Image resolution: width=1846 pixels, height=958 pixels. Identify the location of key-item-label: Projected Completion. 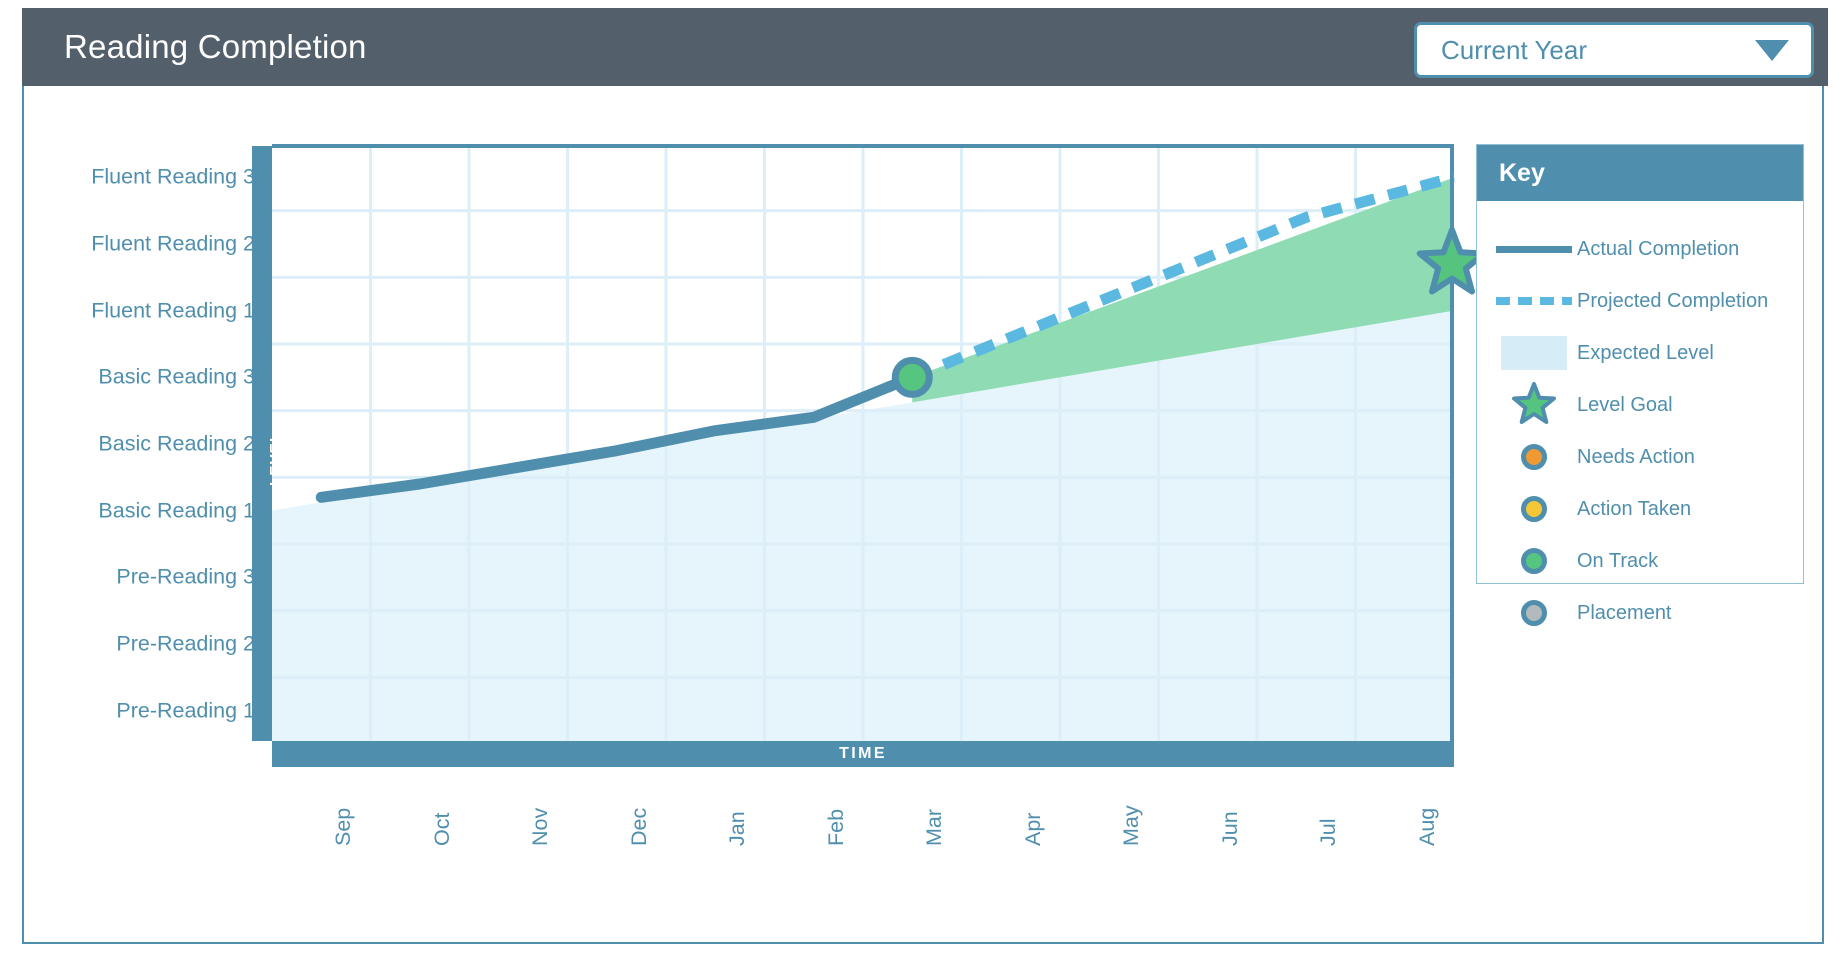
(1673, 300).